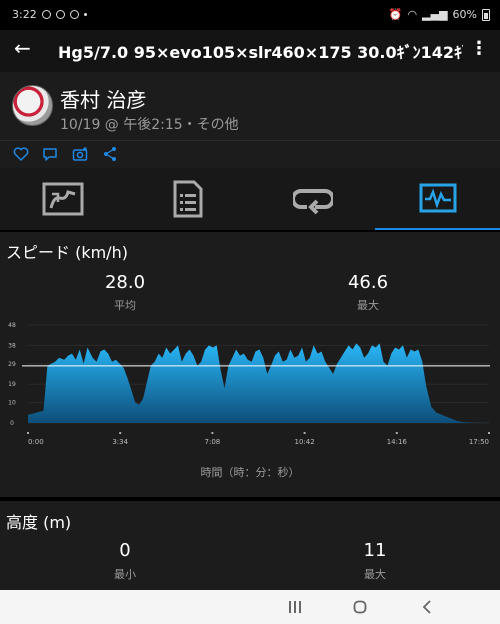 This screenshot has height=624, width=500. What do you see at coordinates (12, 325) in the screenshot?
I see `y-tick-label: 48` at bounding box center [12, 325].